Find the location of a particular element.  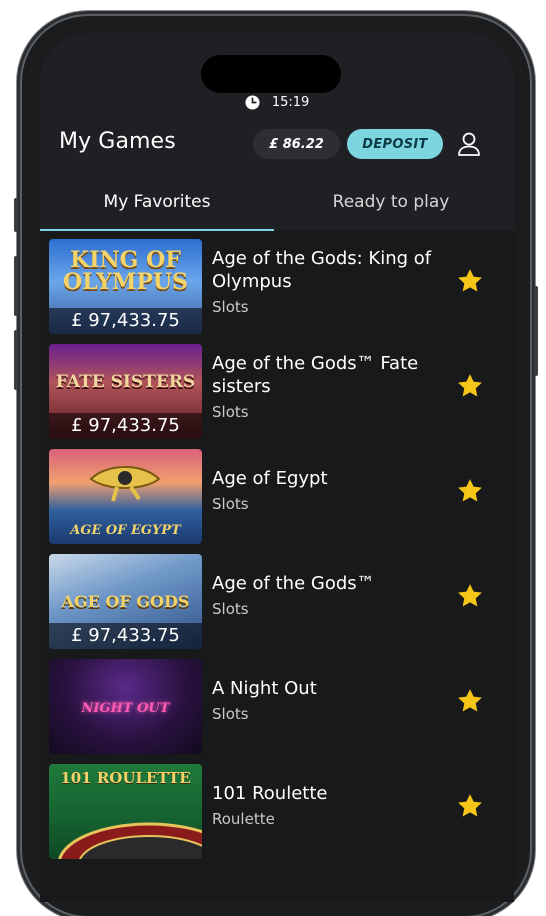

app-header: My Games £ 86.22 DEPOSIT is located at coordinates (277, 147).